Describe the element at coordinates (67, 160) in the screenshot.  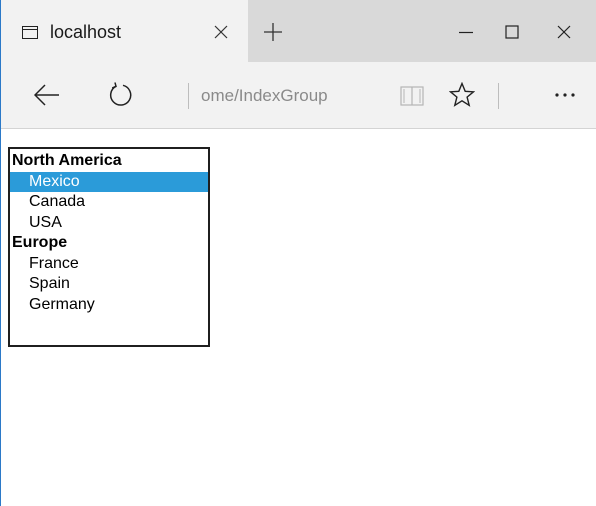
I see `optgroup-north-america: North America` at that location.